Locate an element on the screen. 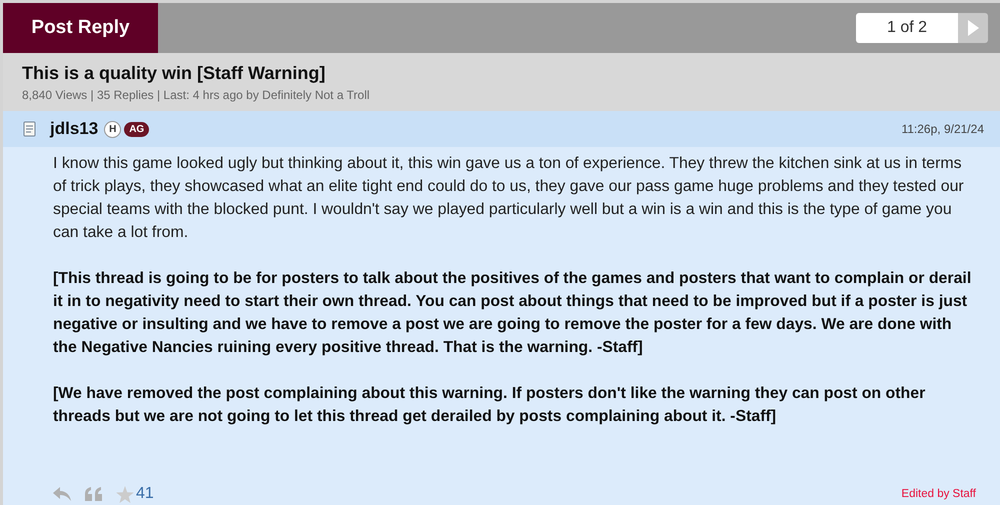 This screenshot has height=505, width=1000. post-paragraph: [We have removed the post complaining about this warning. If posters don't like the warning they can post on other threads but we are not going to let this thread get derailed by posts complaining about it. -Staff] is located at coordinates (489, 405).